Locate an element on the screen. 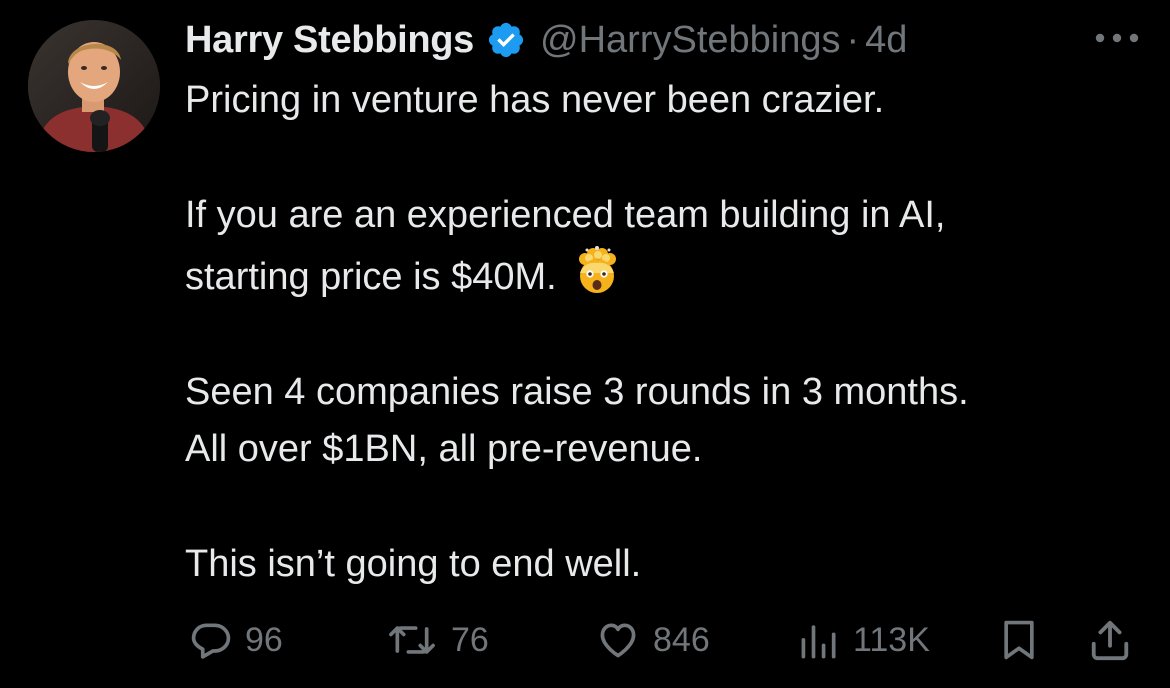  tweet-timestamp: 4d is located at coordinates (886, 40).